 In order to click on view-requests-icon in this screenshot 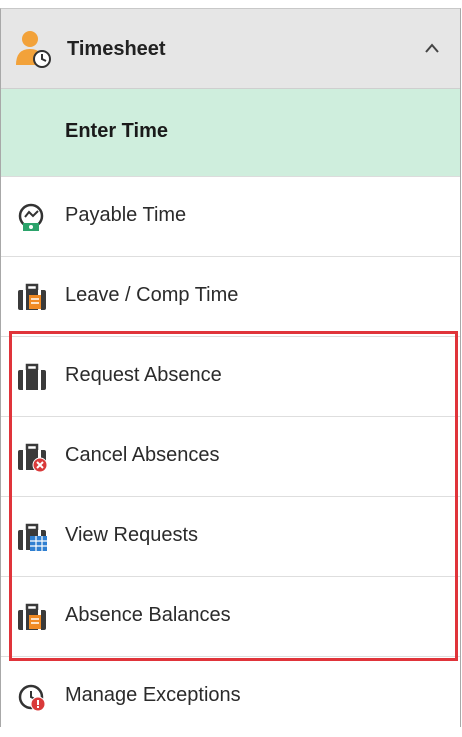, I will do `click(33, 540)`.